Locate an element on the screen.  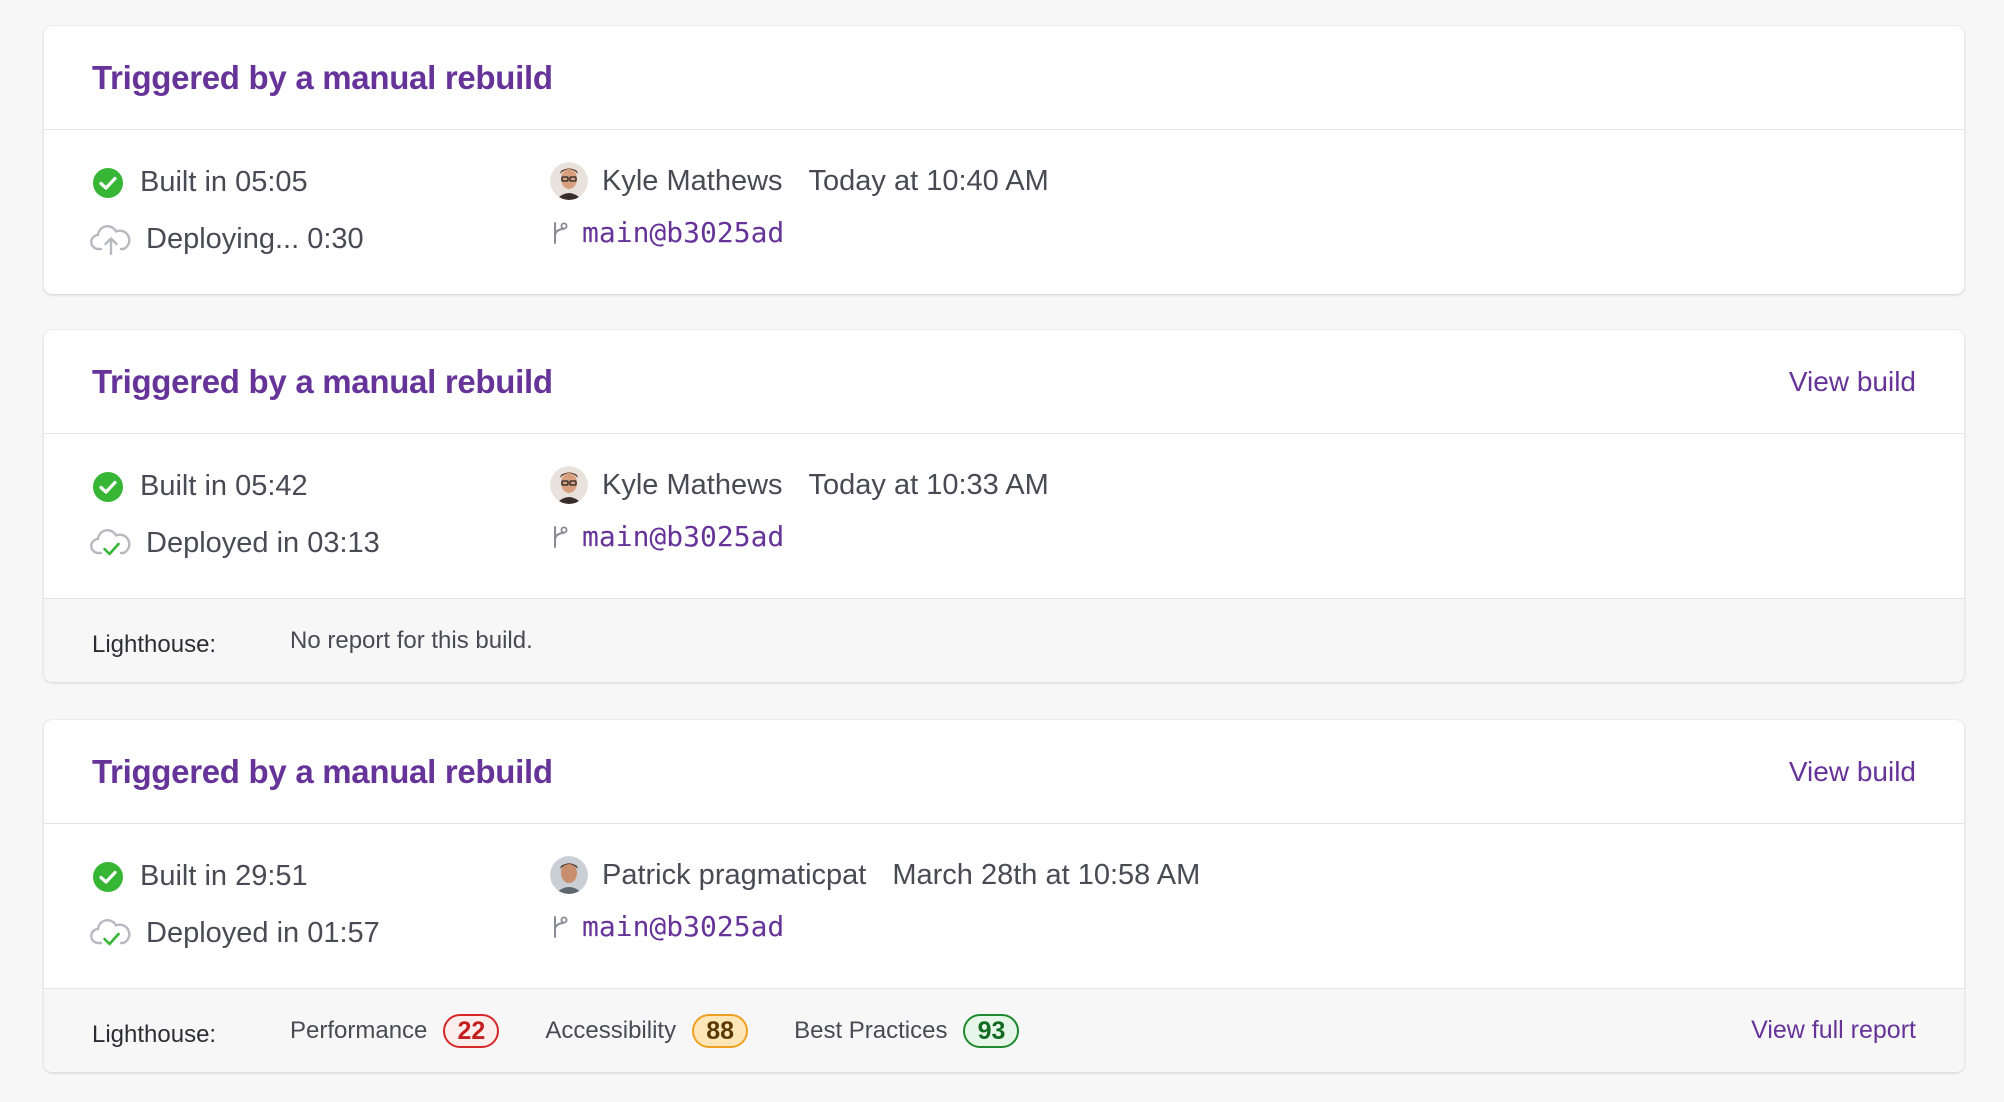
build-duration: Built in 05:42 is located at coordinates (224, 486).